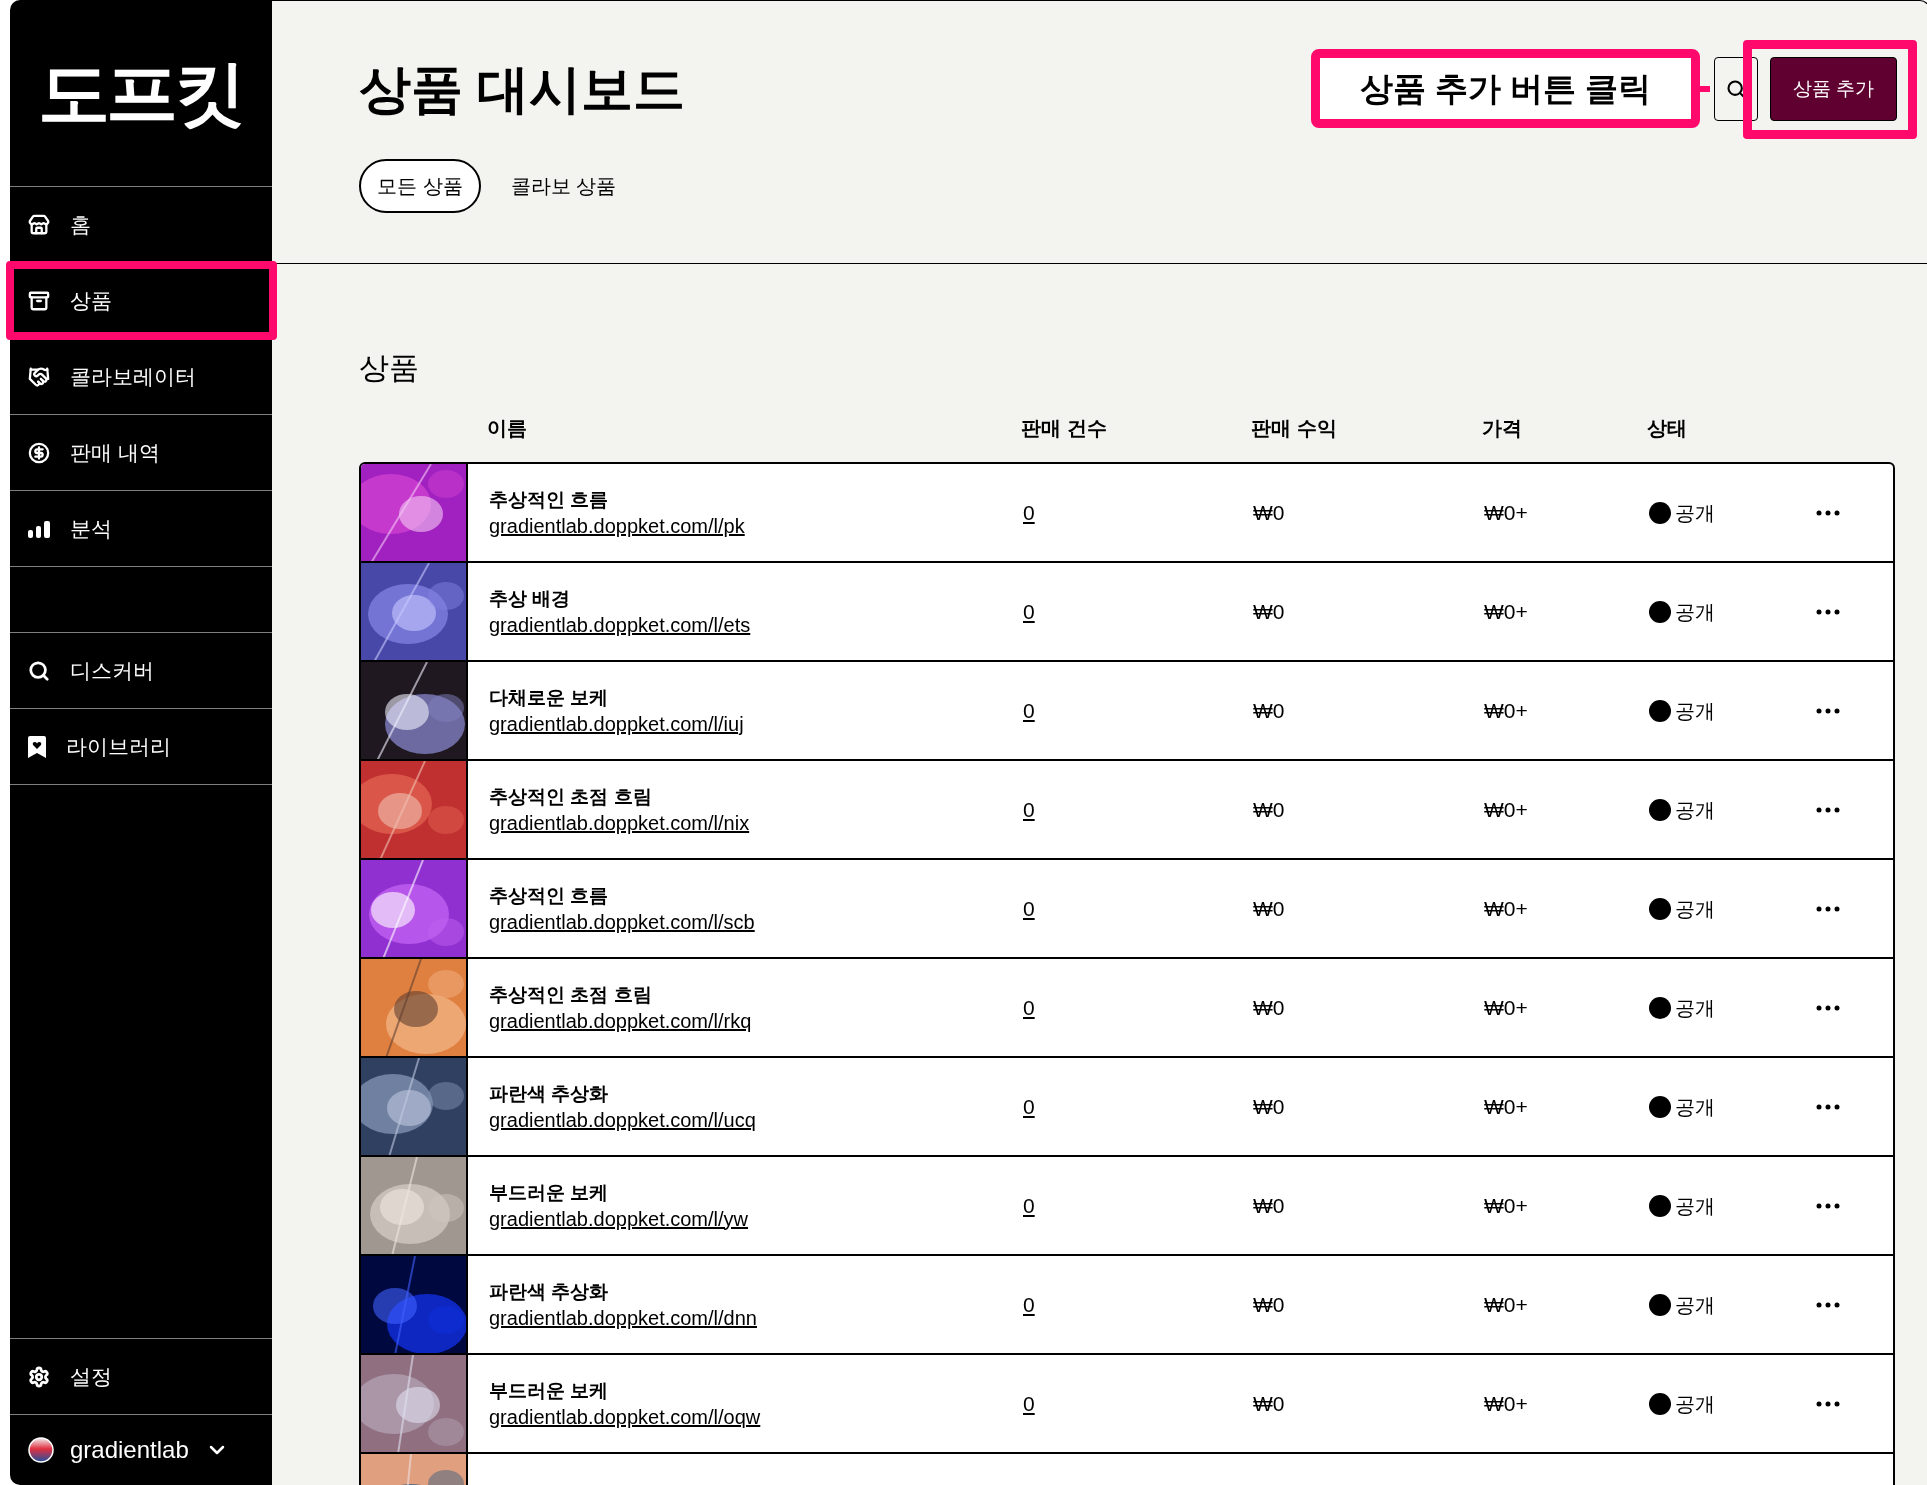 The image size is (1927, 1485). Describe the element at coordinates (39, 376) in the screenshot. I see `handshake-icon` at that location.